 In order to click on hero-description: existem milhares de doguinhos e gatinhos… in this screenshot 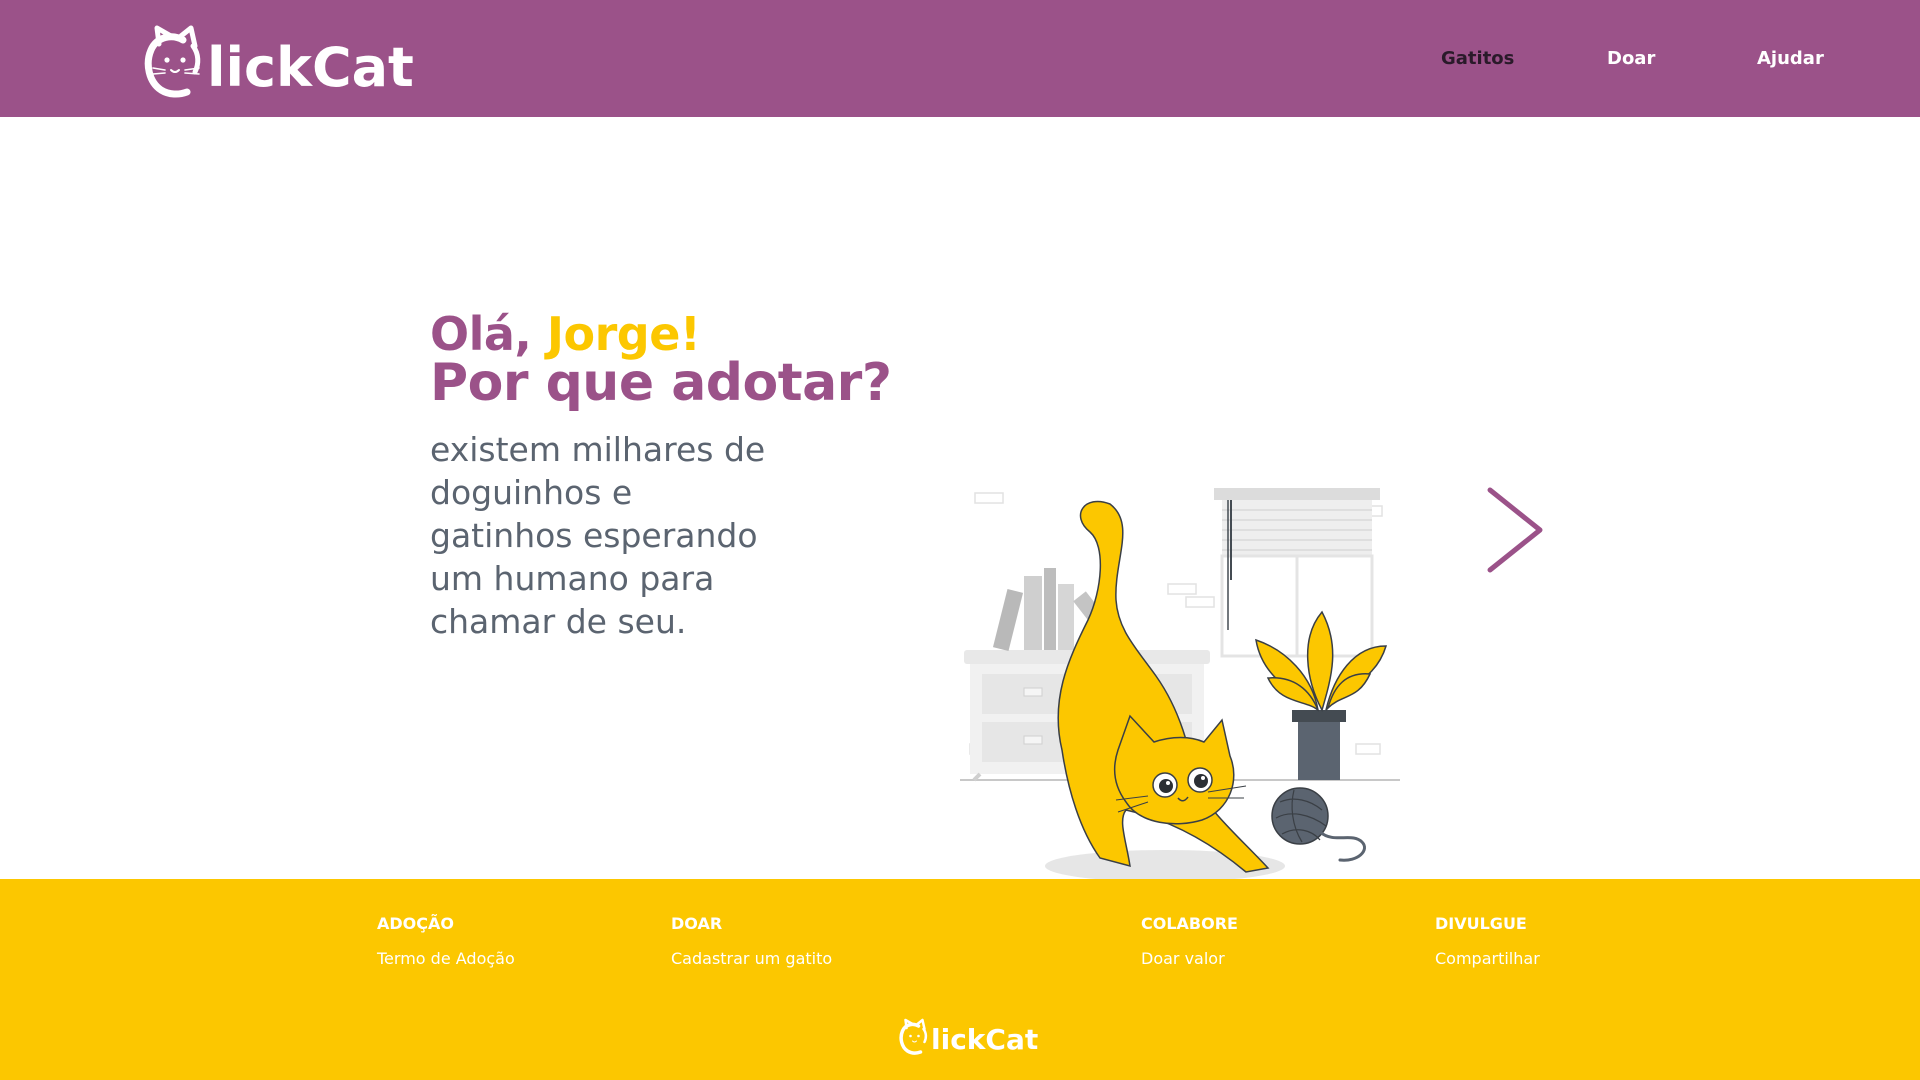, I will do `click(598, 535)`.